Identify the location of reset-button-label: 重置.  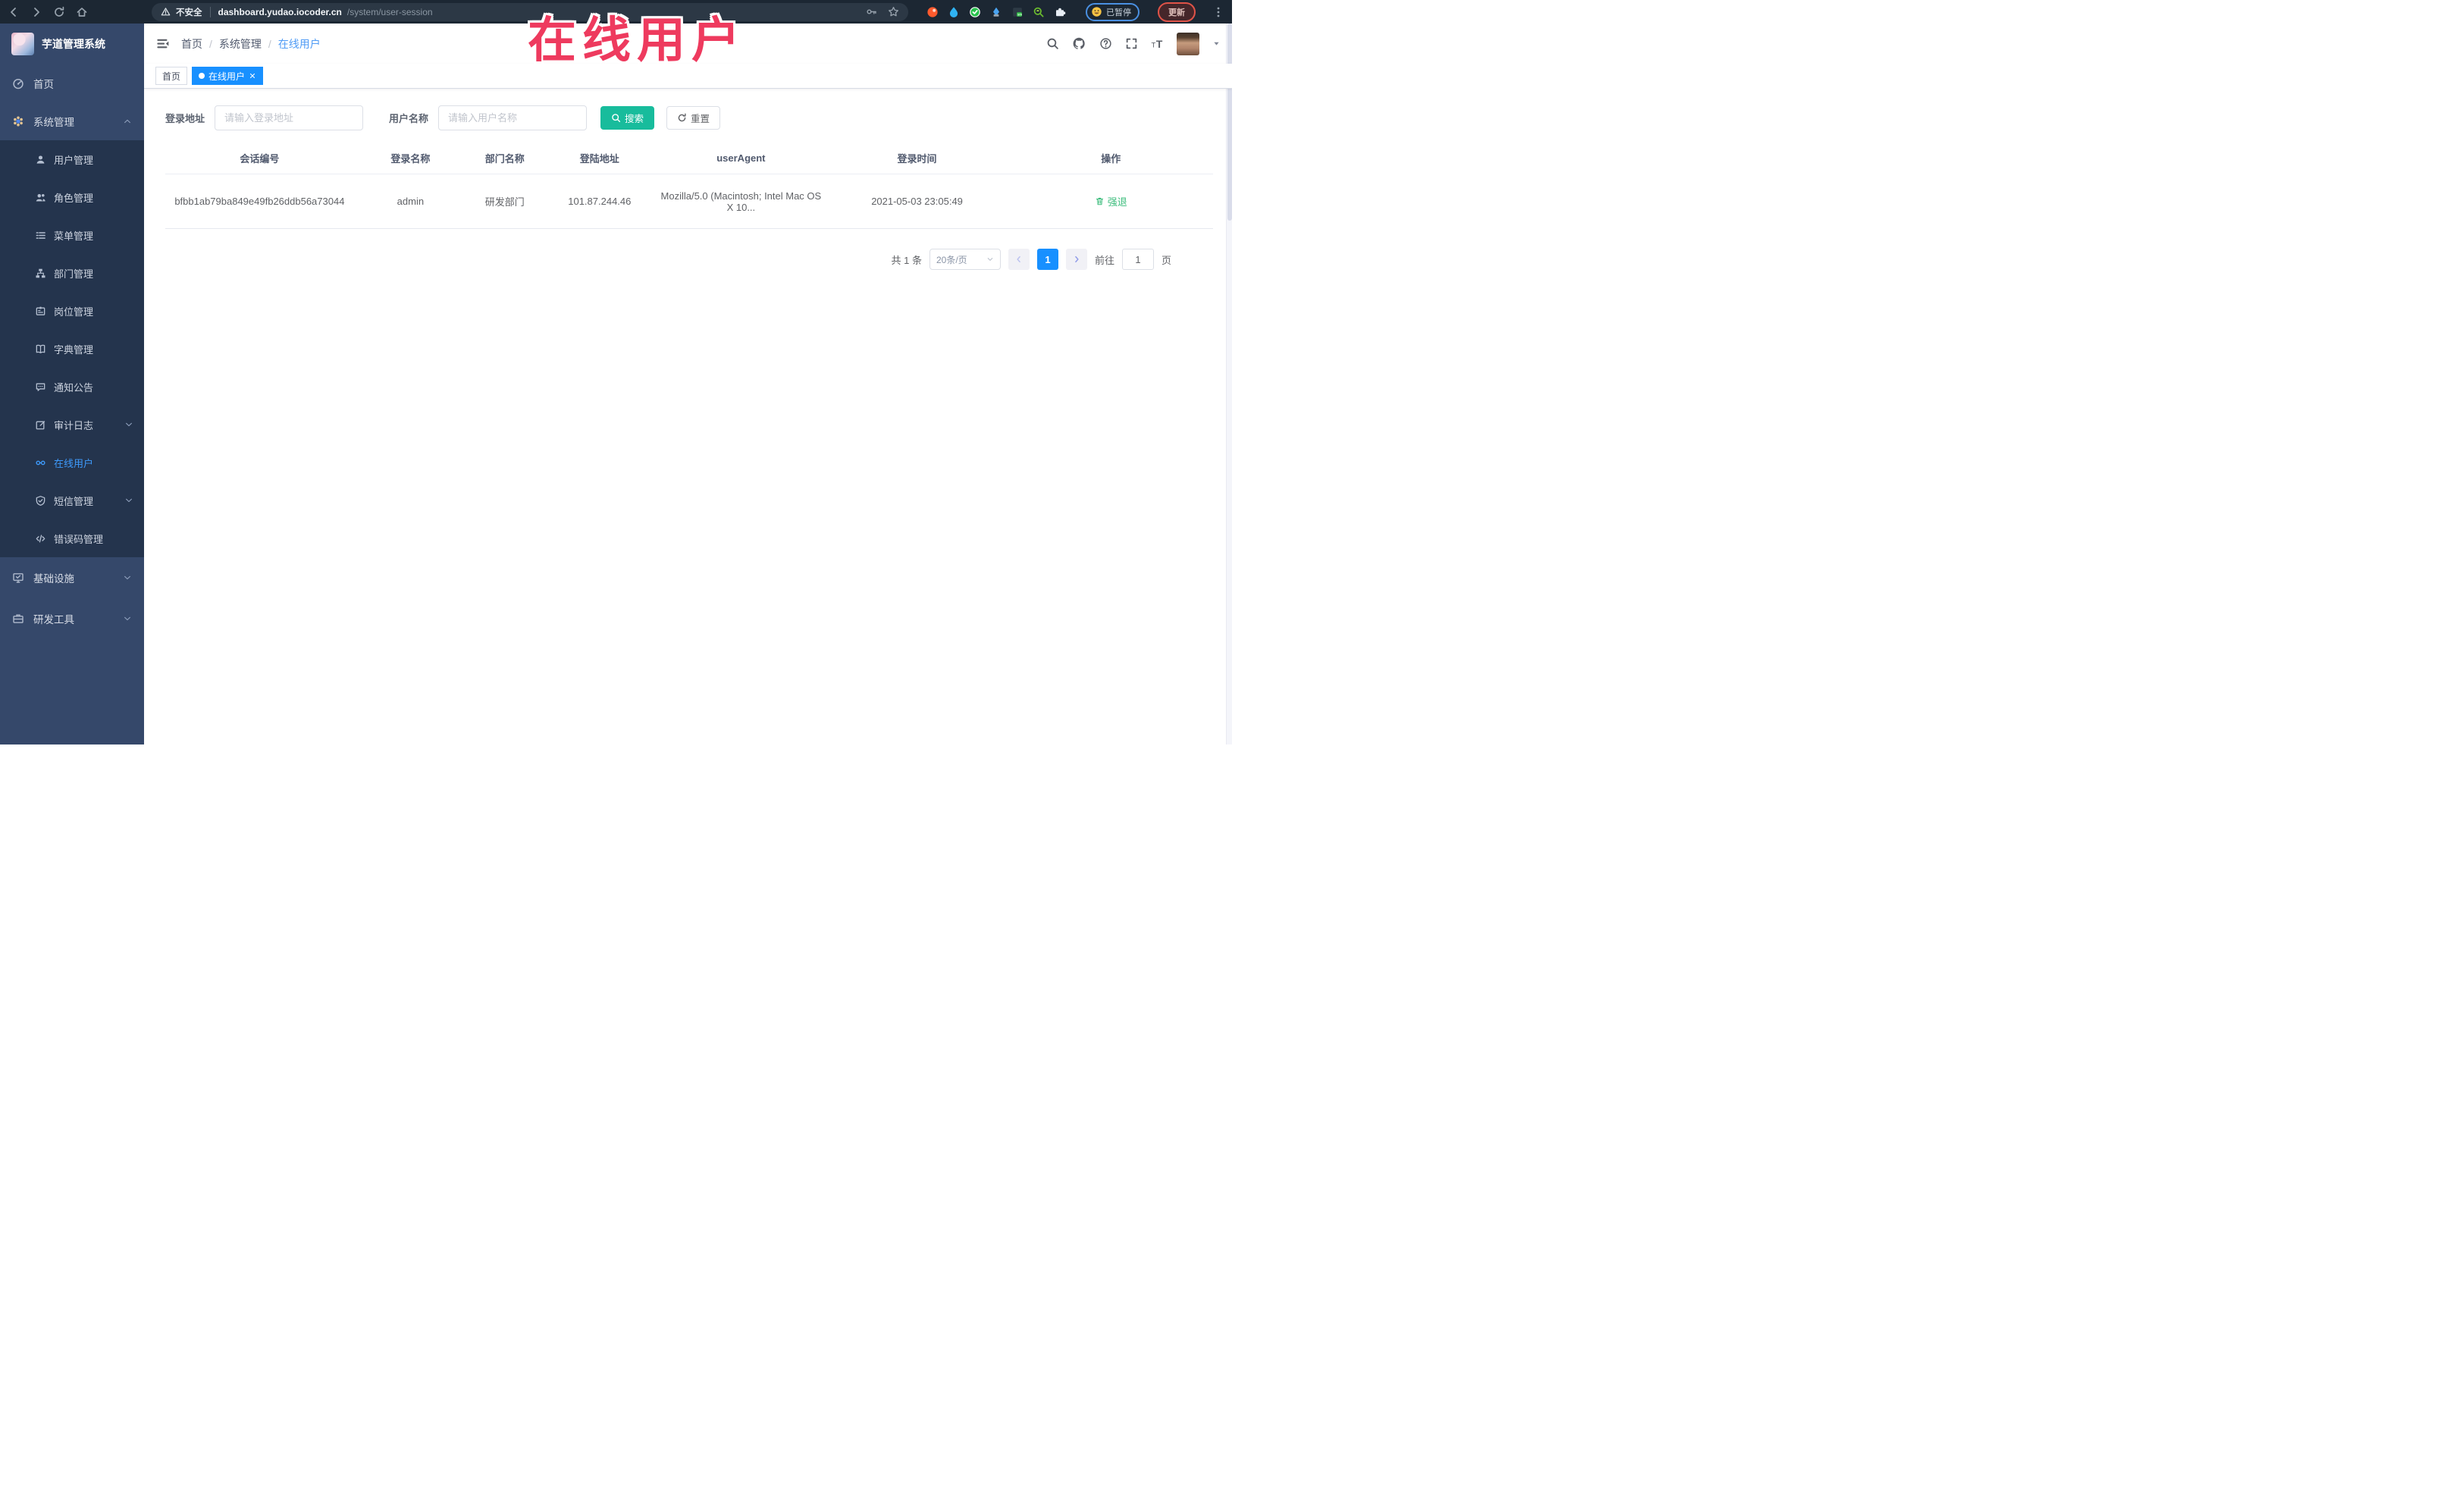
(700, 119).